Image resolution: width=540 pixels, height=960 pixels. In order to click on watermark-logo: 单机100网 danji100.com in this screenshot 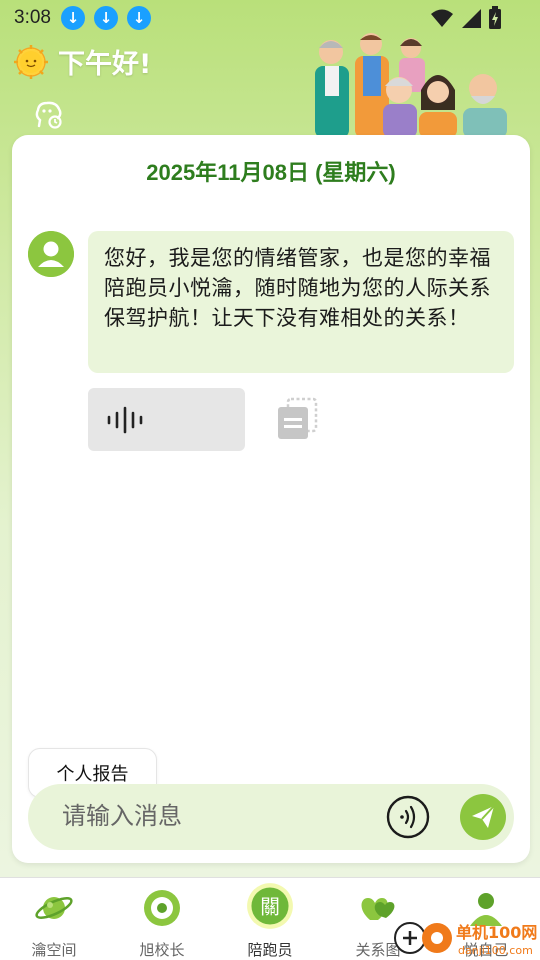, I will do `click(465, 939)`.